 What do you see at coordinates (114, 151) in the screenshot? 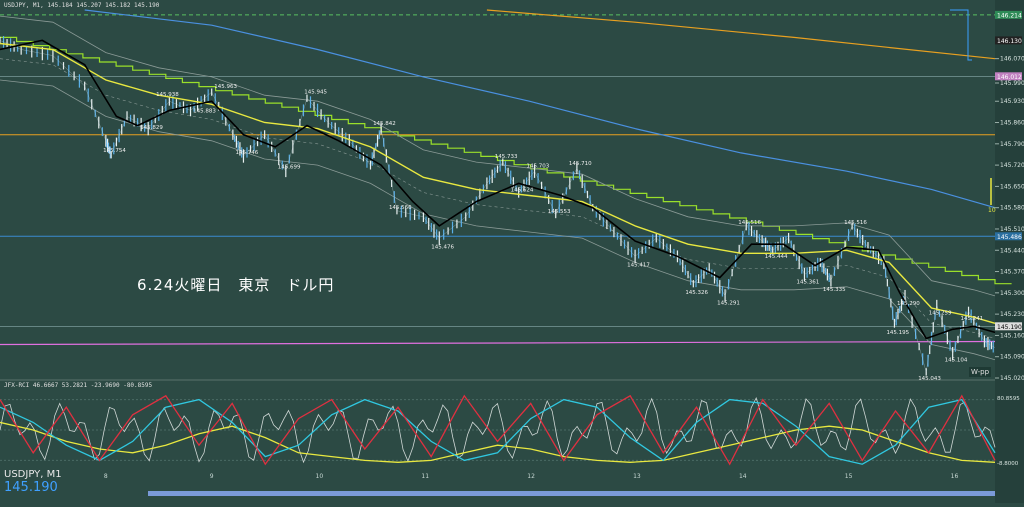
I see `price-extreme-label: 145.754` at bounding box center [114, 151].